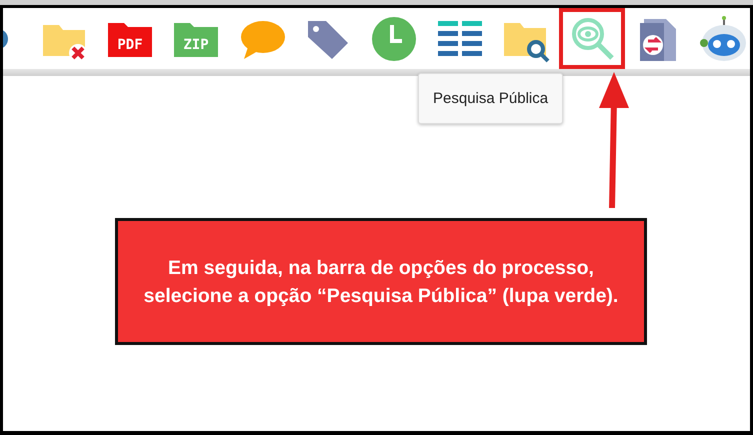  I want to click on robot-icon, so click(724, 38).